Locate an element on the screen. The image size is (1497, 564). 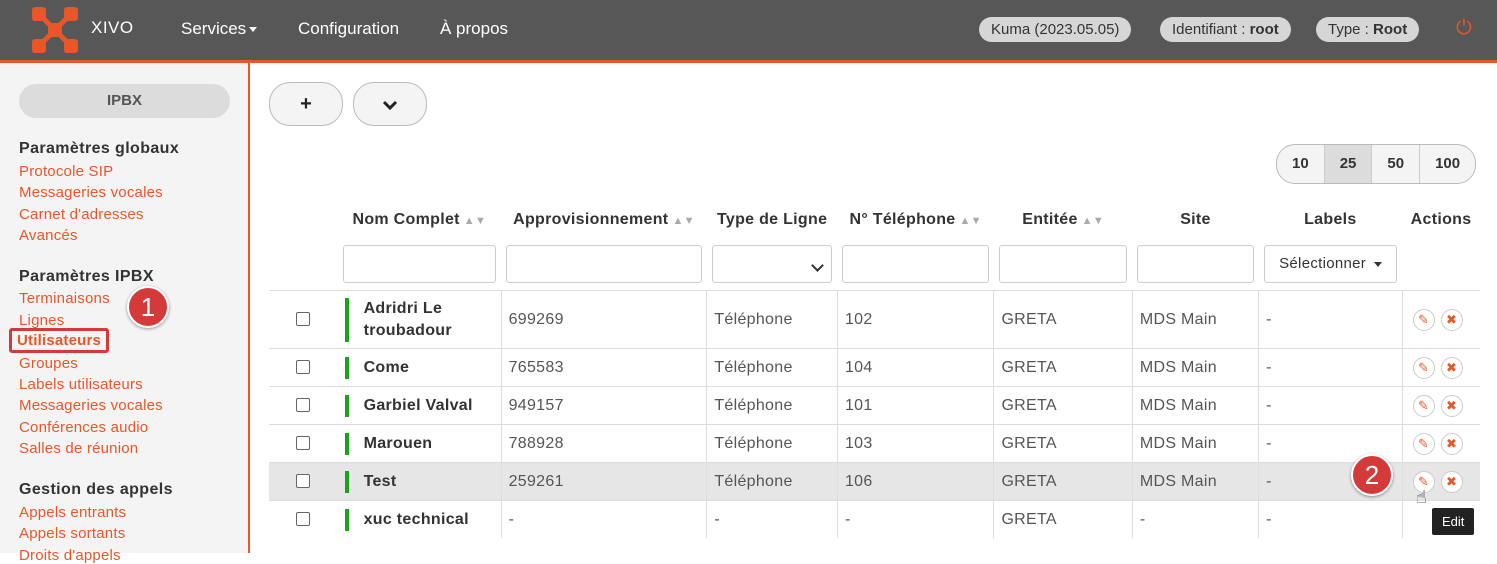
sidebar-item-lignes: Lignes is located at coordinates (41, 320).